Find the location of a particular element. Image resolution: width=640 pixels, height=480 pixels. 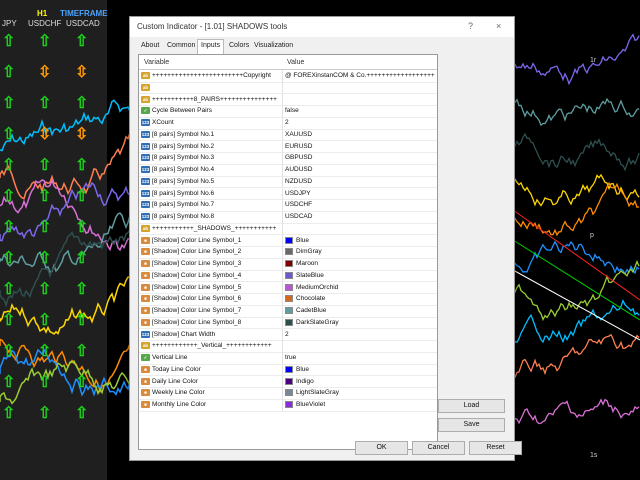

tab-visualization: Visualization is located at coordinates (273, 46).